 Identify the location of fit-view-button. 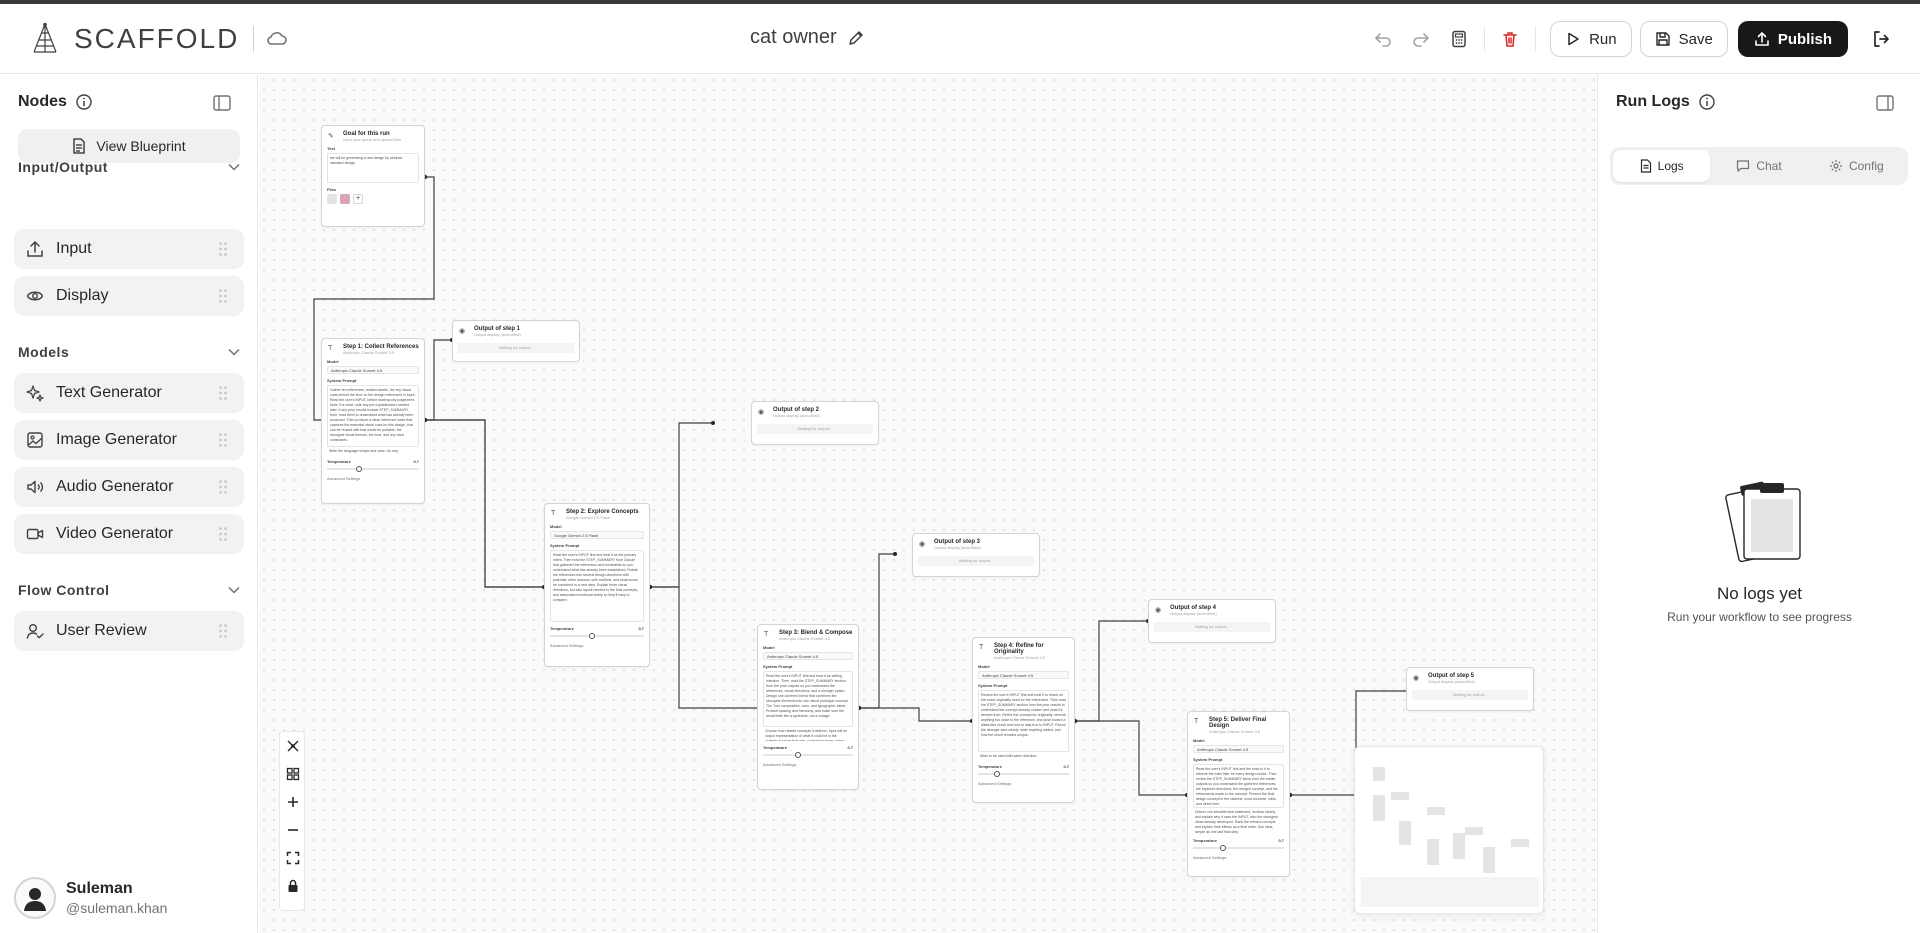
(293, 858).